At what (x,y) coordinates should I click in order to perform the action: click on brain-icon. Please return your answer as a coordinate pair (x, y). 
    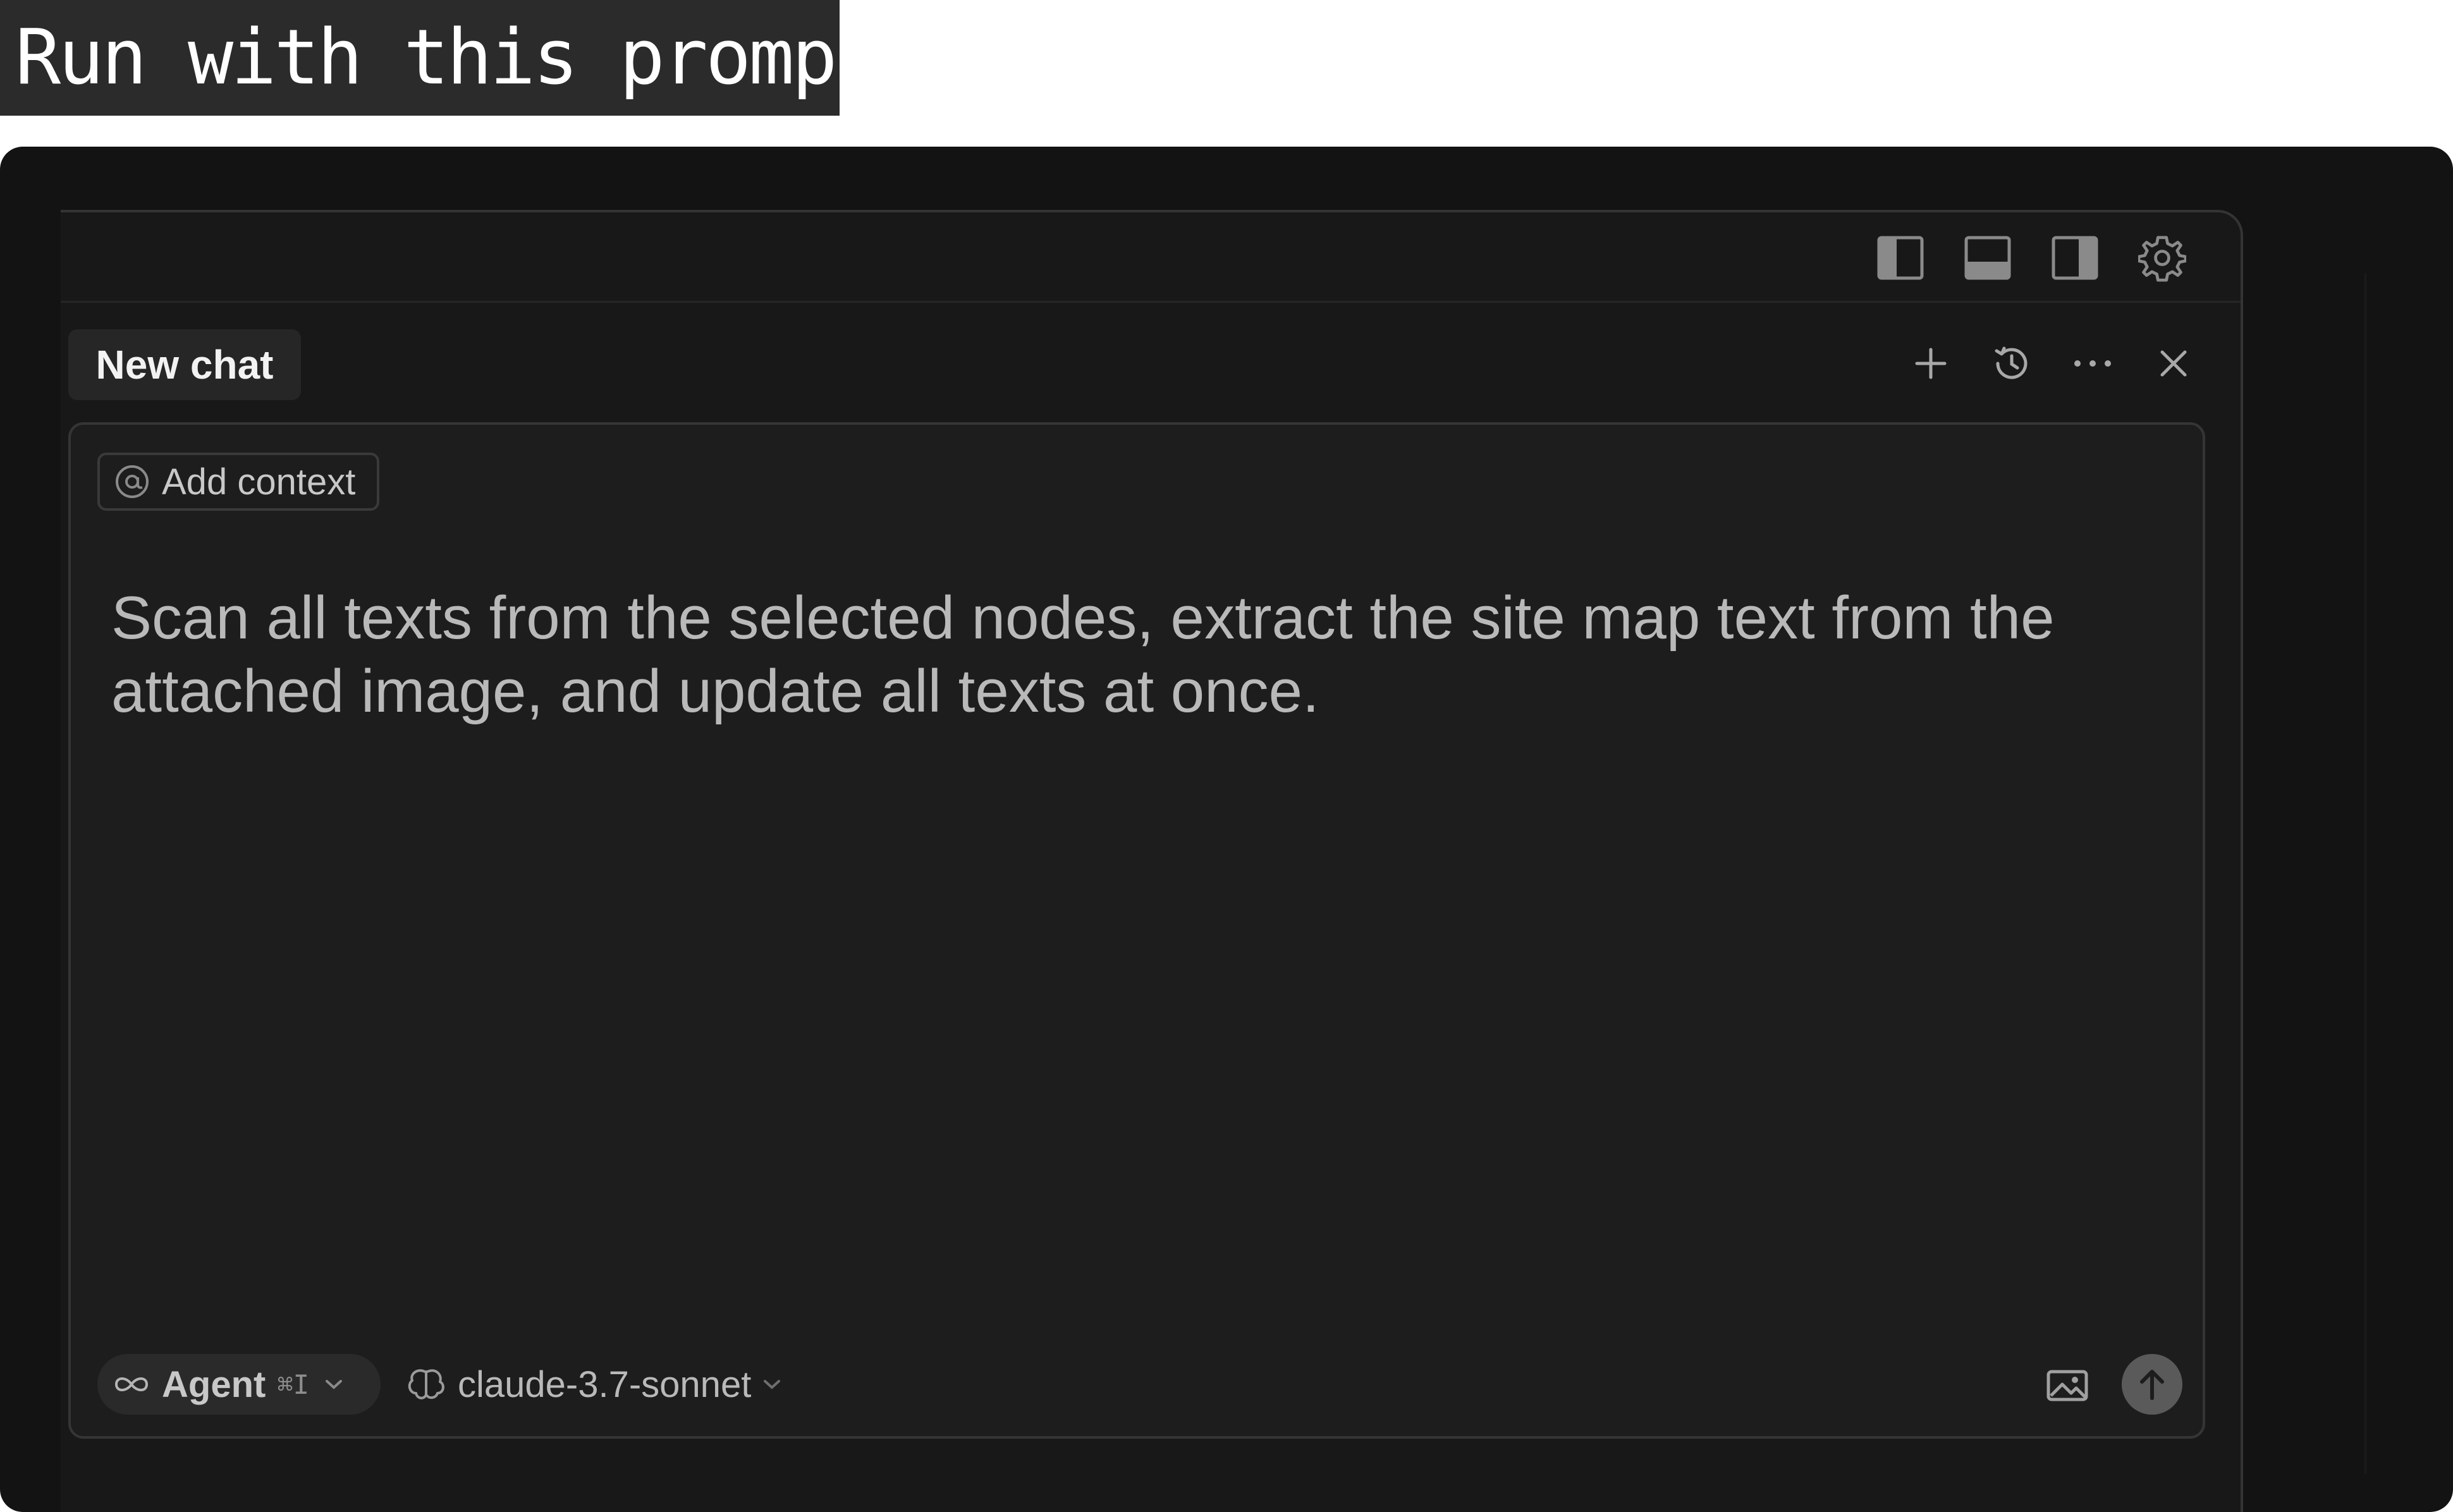
    Looking at the image, I should click on (426, 1384).